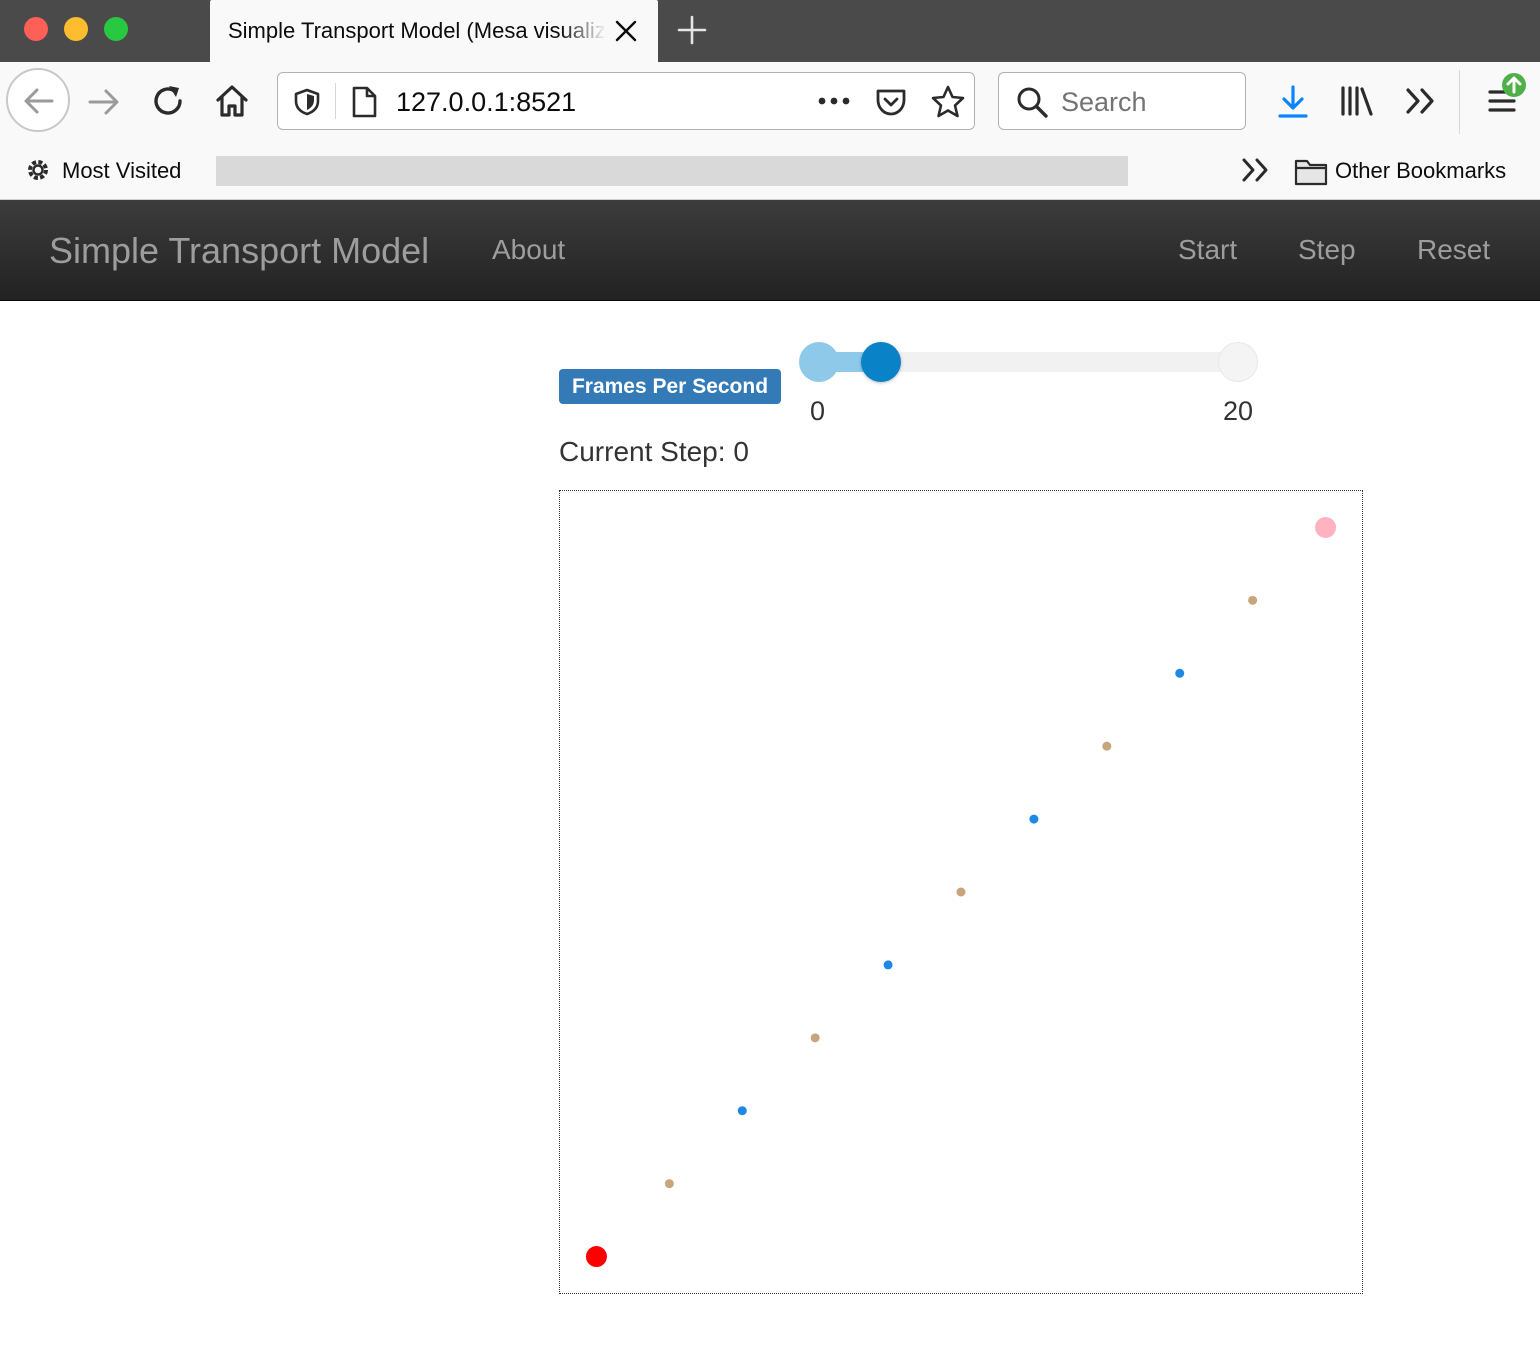  Describe the element at coordinates (307, 102) in the screenshot. I see `shield-icon` at that location.